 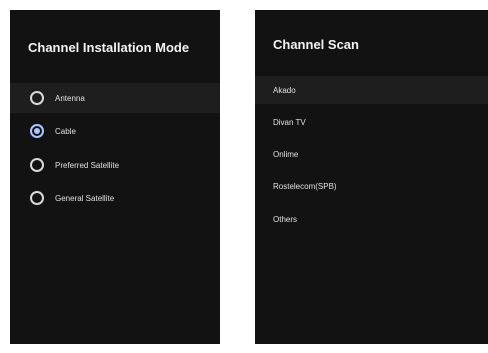 I want to click on option-label: Cable, so click(x=65, y=131).